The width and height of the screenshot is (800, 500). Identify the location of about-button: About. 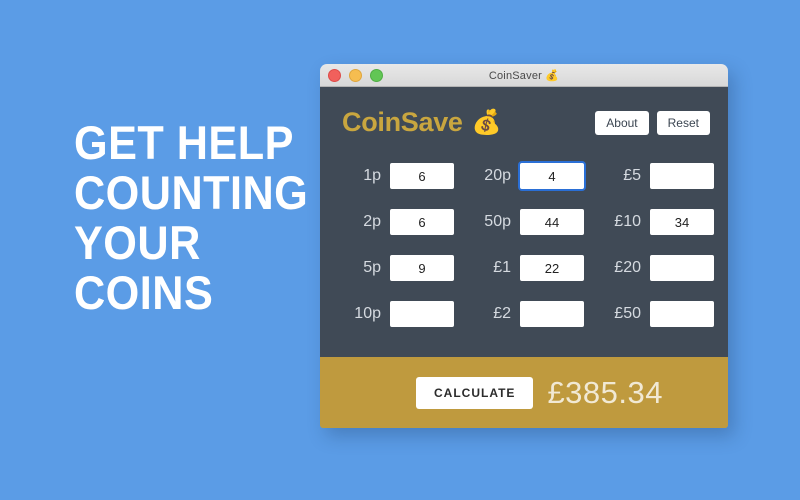
(622, 122).